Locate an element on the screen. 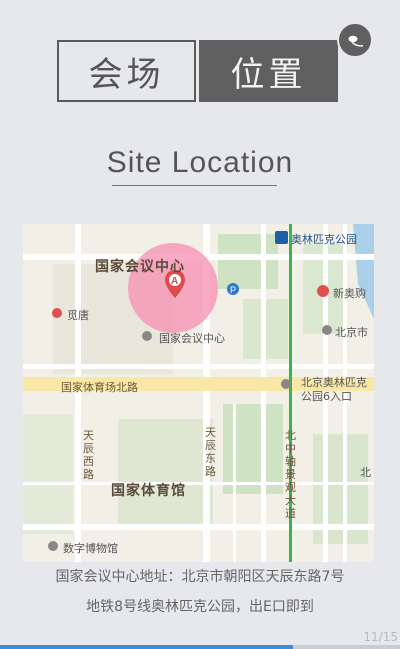  spoon-icon is located at coordinates (355, 41).